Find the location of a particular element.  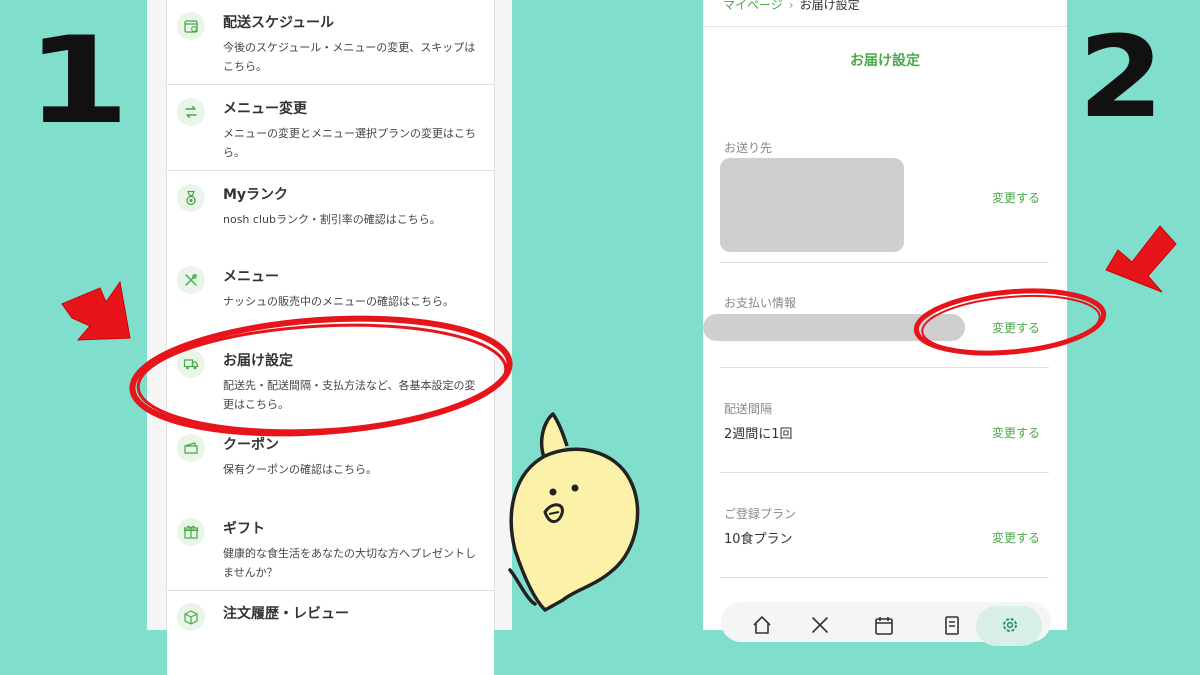

change-payment-link: 変更する is located at coordinates (1016, 327).